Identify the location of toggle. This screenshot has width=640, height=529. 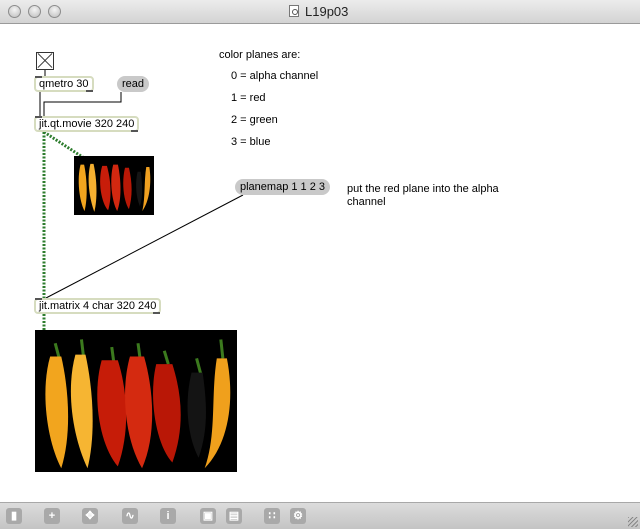
(45, 61).